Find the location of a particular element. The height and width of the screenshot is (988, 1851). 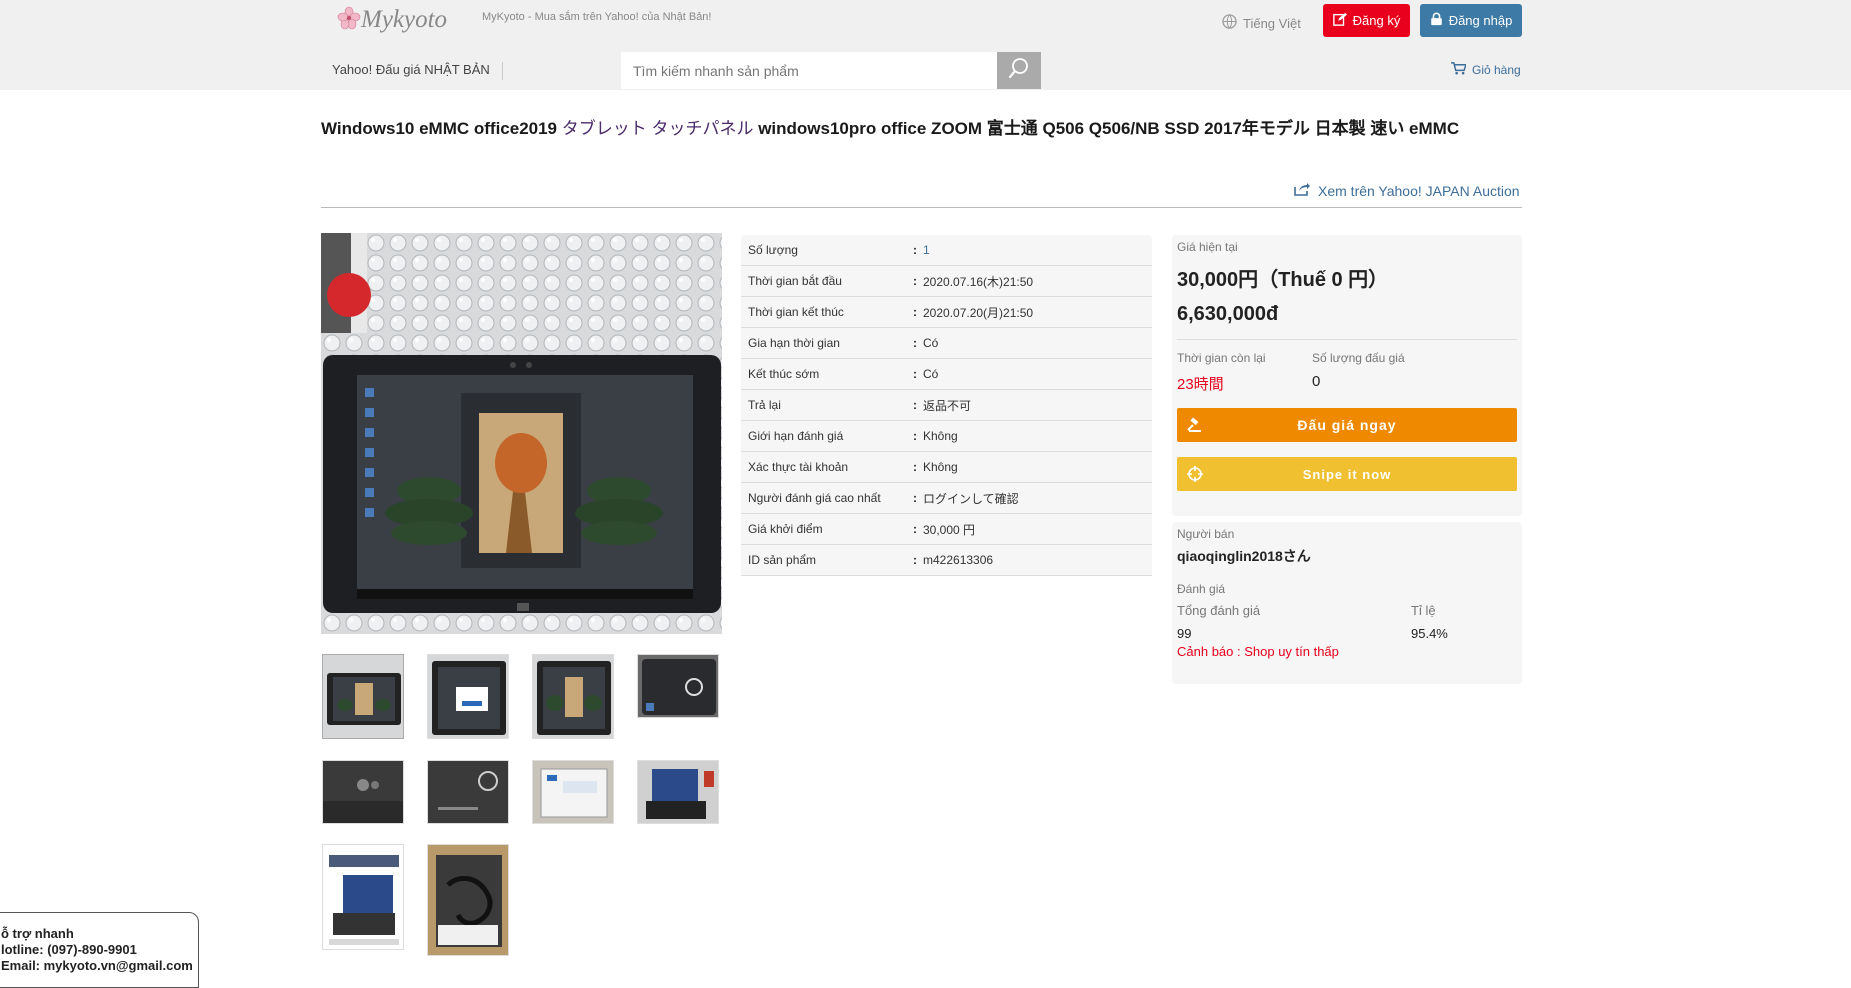

spec-label: Giá khởi điểm is located at coordinates (785, 529).